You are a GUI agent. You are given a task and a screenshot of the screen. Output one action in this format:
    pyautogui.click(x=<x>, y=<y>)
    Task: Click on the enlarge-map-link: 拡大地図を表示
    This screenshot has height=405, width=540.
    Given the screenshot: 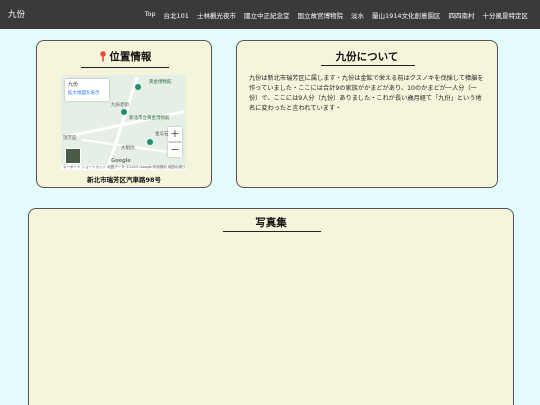 What is the action you would take?
    pyautogui.click(x=87, y=93)
    